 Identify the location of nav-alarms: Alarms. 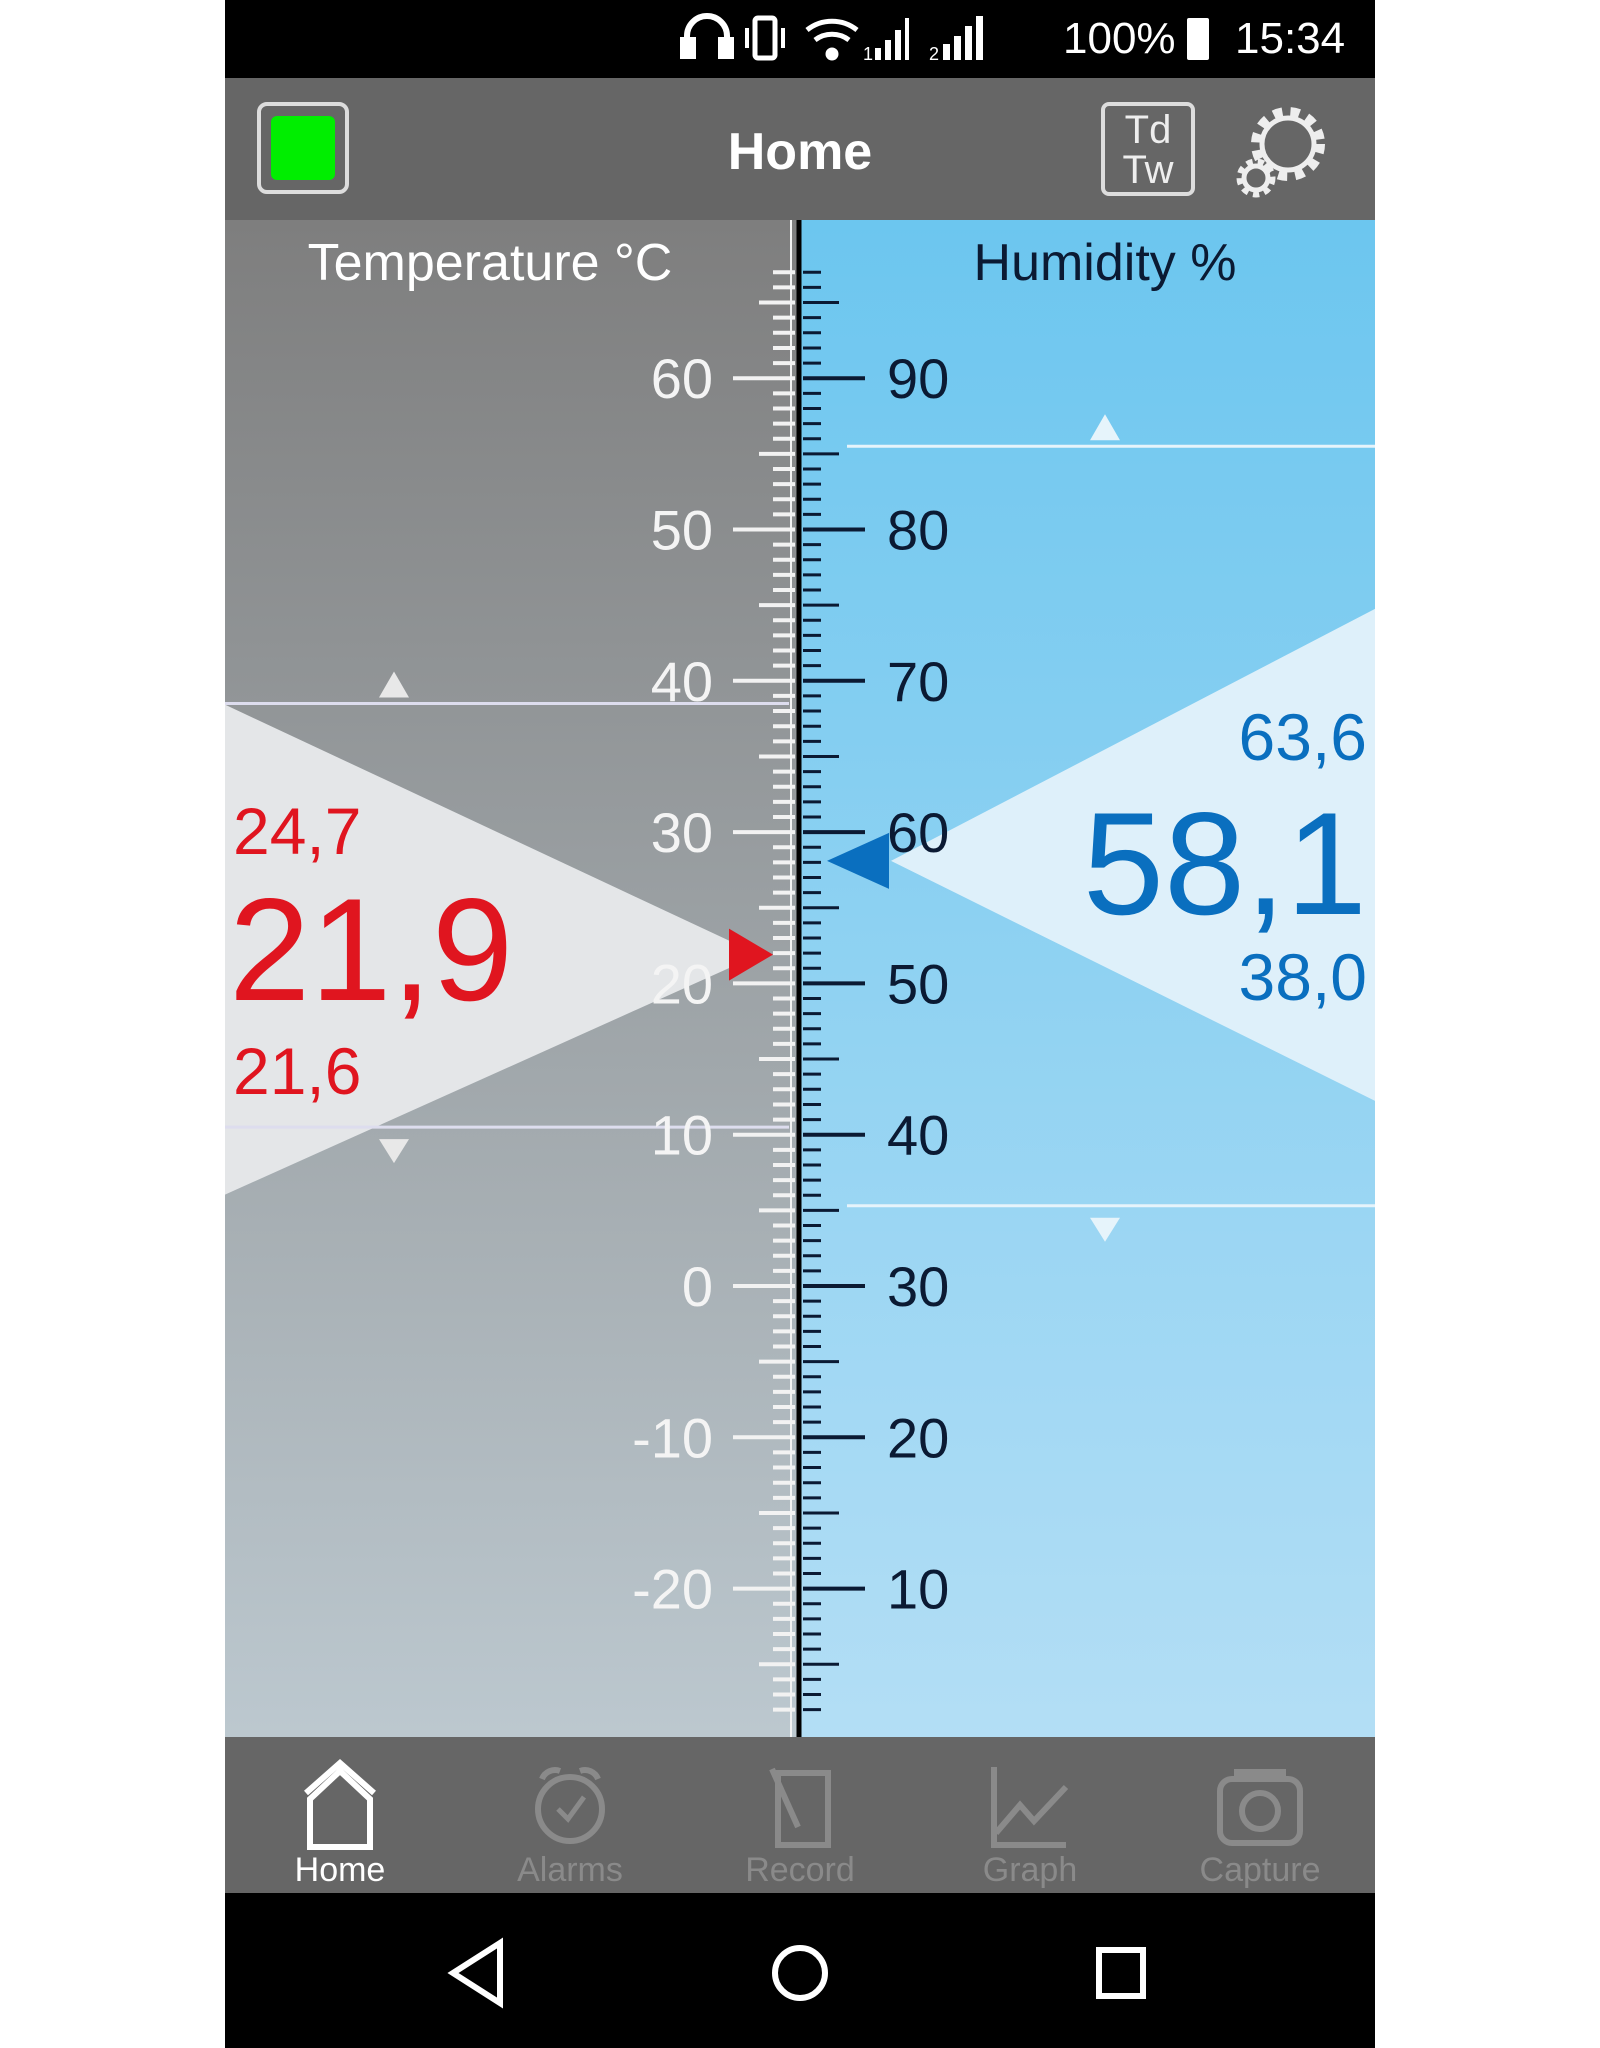
(570, 1815).